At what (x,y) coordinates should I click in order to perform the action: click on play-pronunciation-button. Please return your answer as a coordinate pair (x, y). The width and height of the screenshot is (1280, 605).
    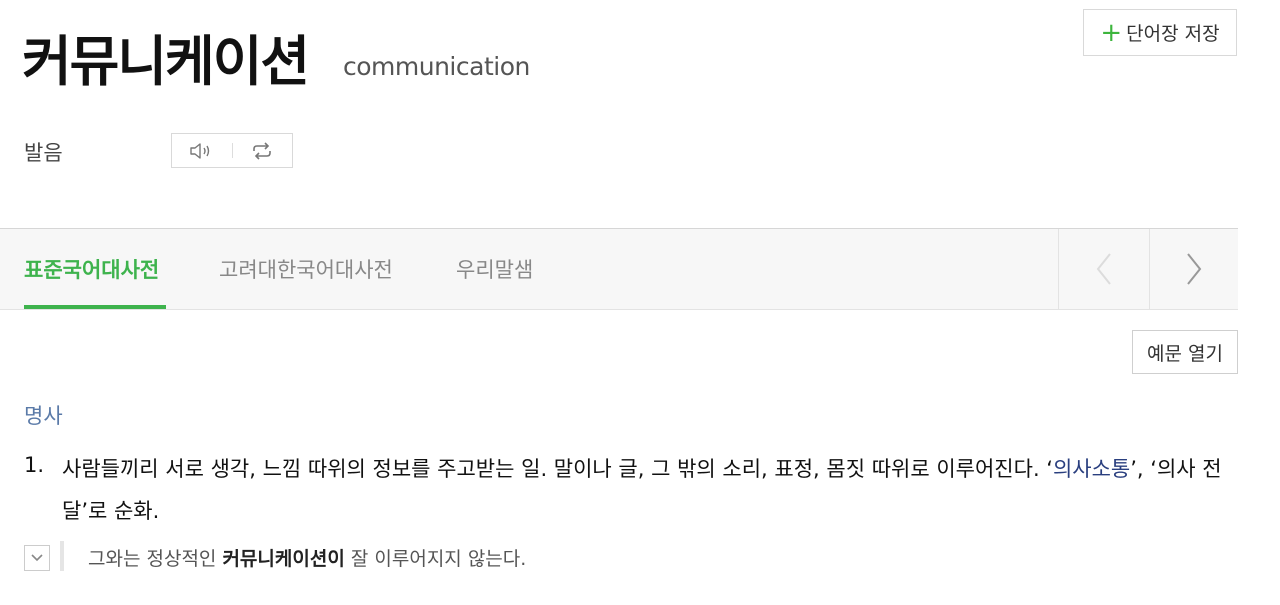
    Looking at the image, I should click on (202, 150).